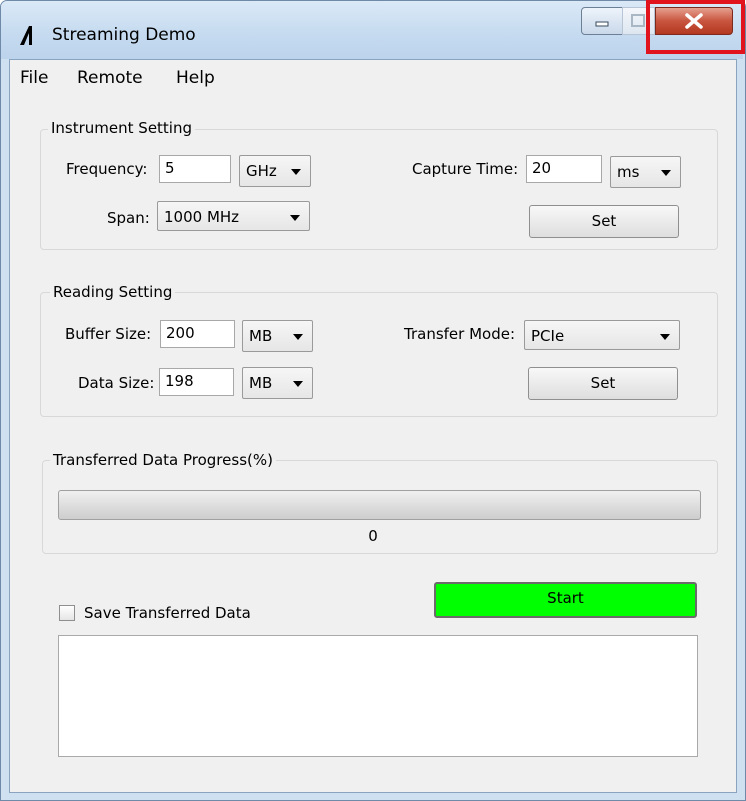 Image resolution: width=746 pixels, height=801 pixels. What do you see at coordinates (261, 171) in the screenshot?
I see `frequency-unit-value: GHz` at bounding box center [261, 171].